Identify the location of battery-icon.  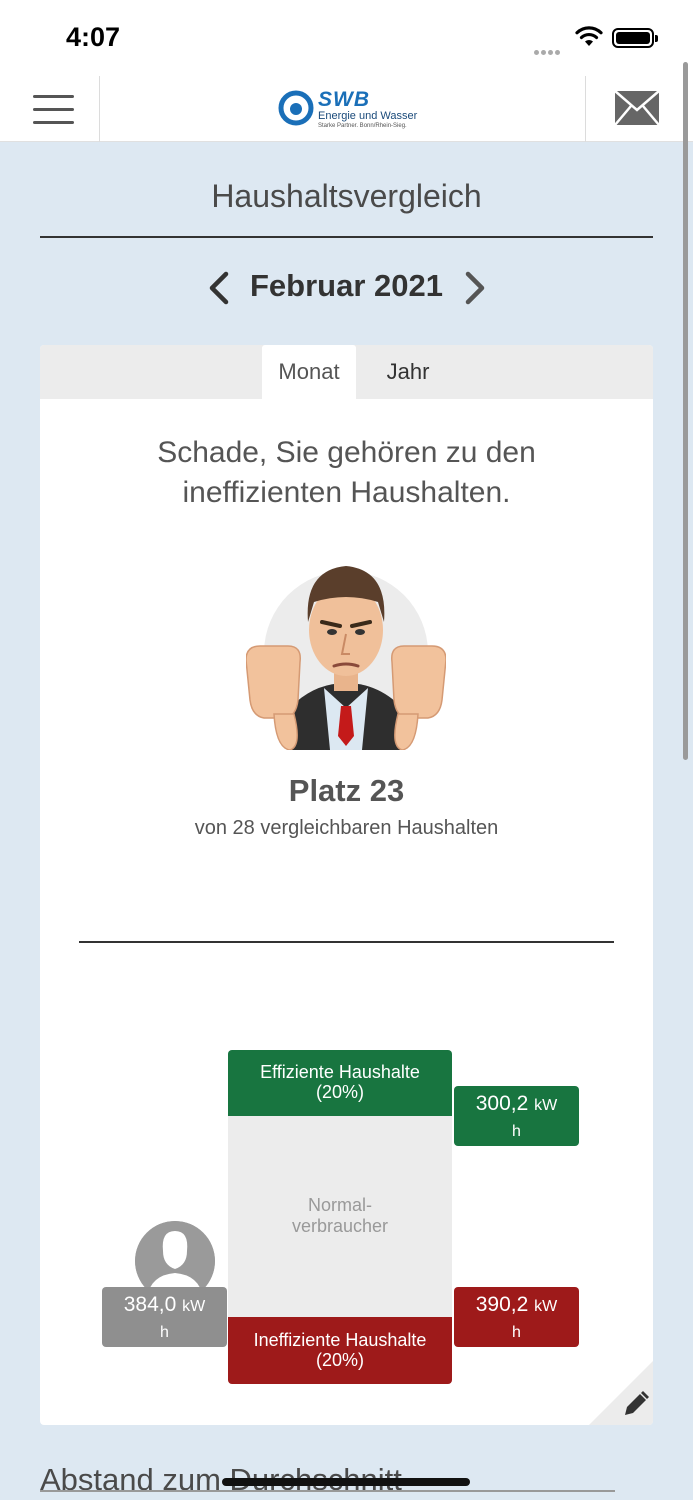
(635, 38).